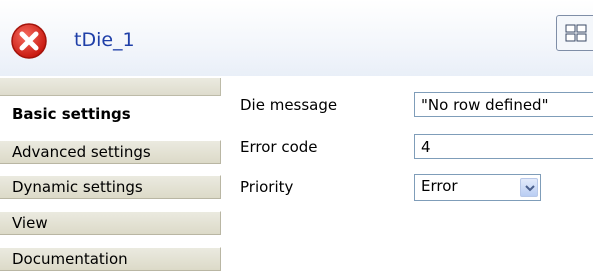  What do you see at coordinates (29, 41) in the screenshot?
I see `error-icon` at bounding box center [29, 41].